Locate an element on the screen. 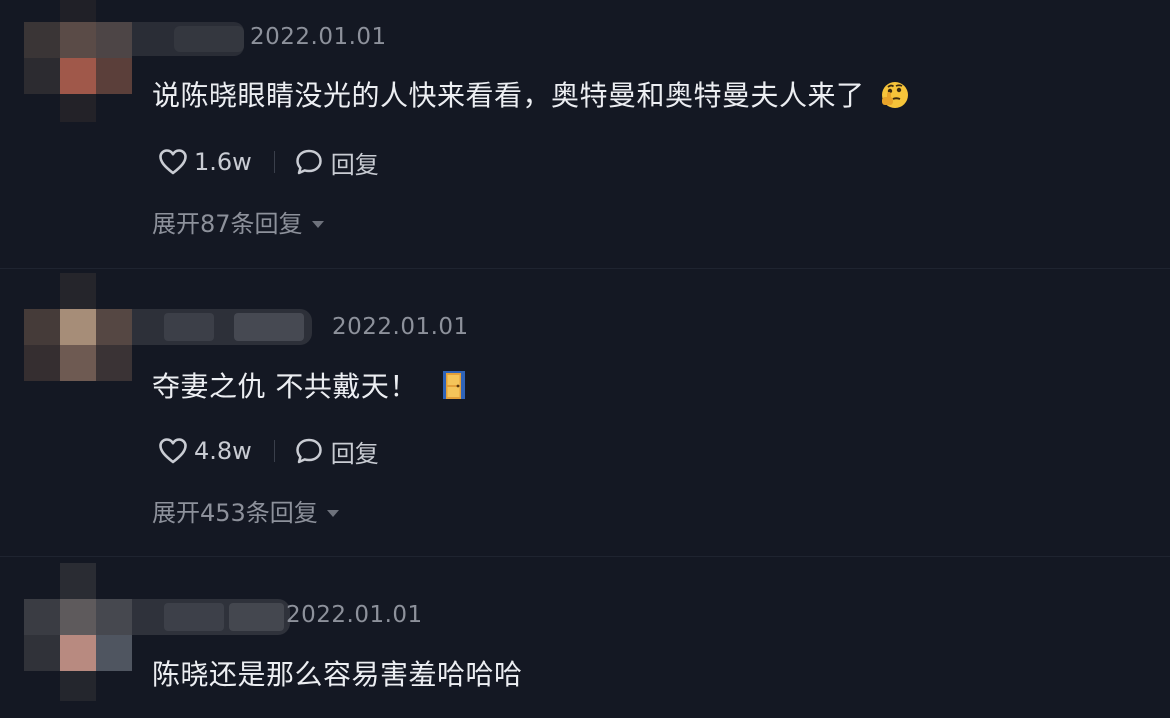 The width and height of the screenshot is (1170, 718). like-count: 4.8w is located at coordinates (223, 451).